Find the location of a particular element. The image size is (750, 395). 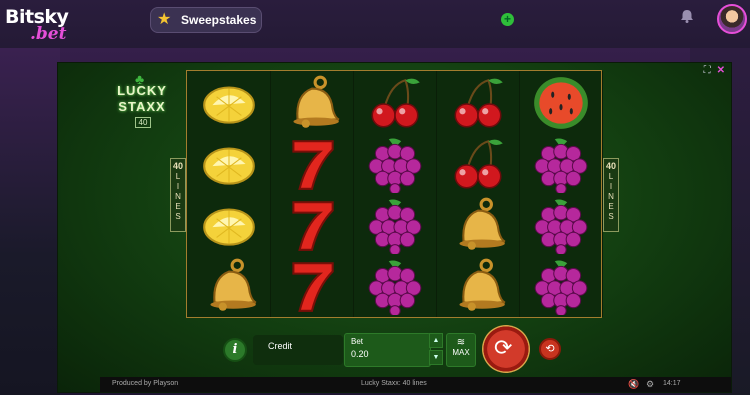

max-bet-button: ≋ MAX is located at coordinates (461, 350).